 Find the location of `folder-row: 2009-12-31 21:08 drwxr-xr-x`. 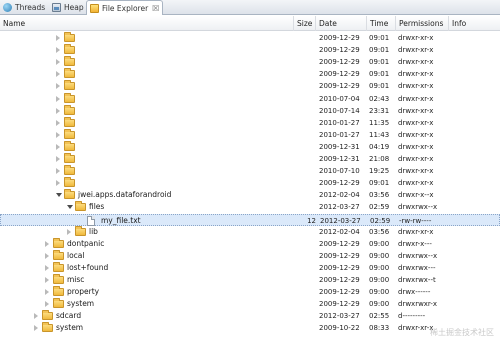

folder-row: 2009-12-31 21:08 drwxr-xr-x is located at coordinates (250, 159).